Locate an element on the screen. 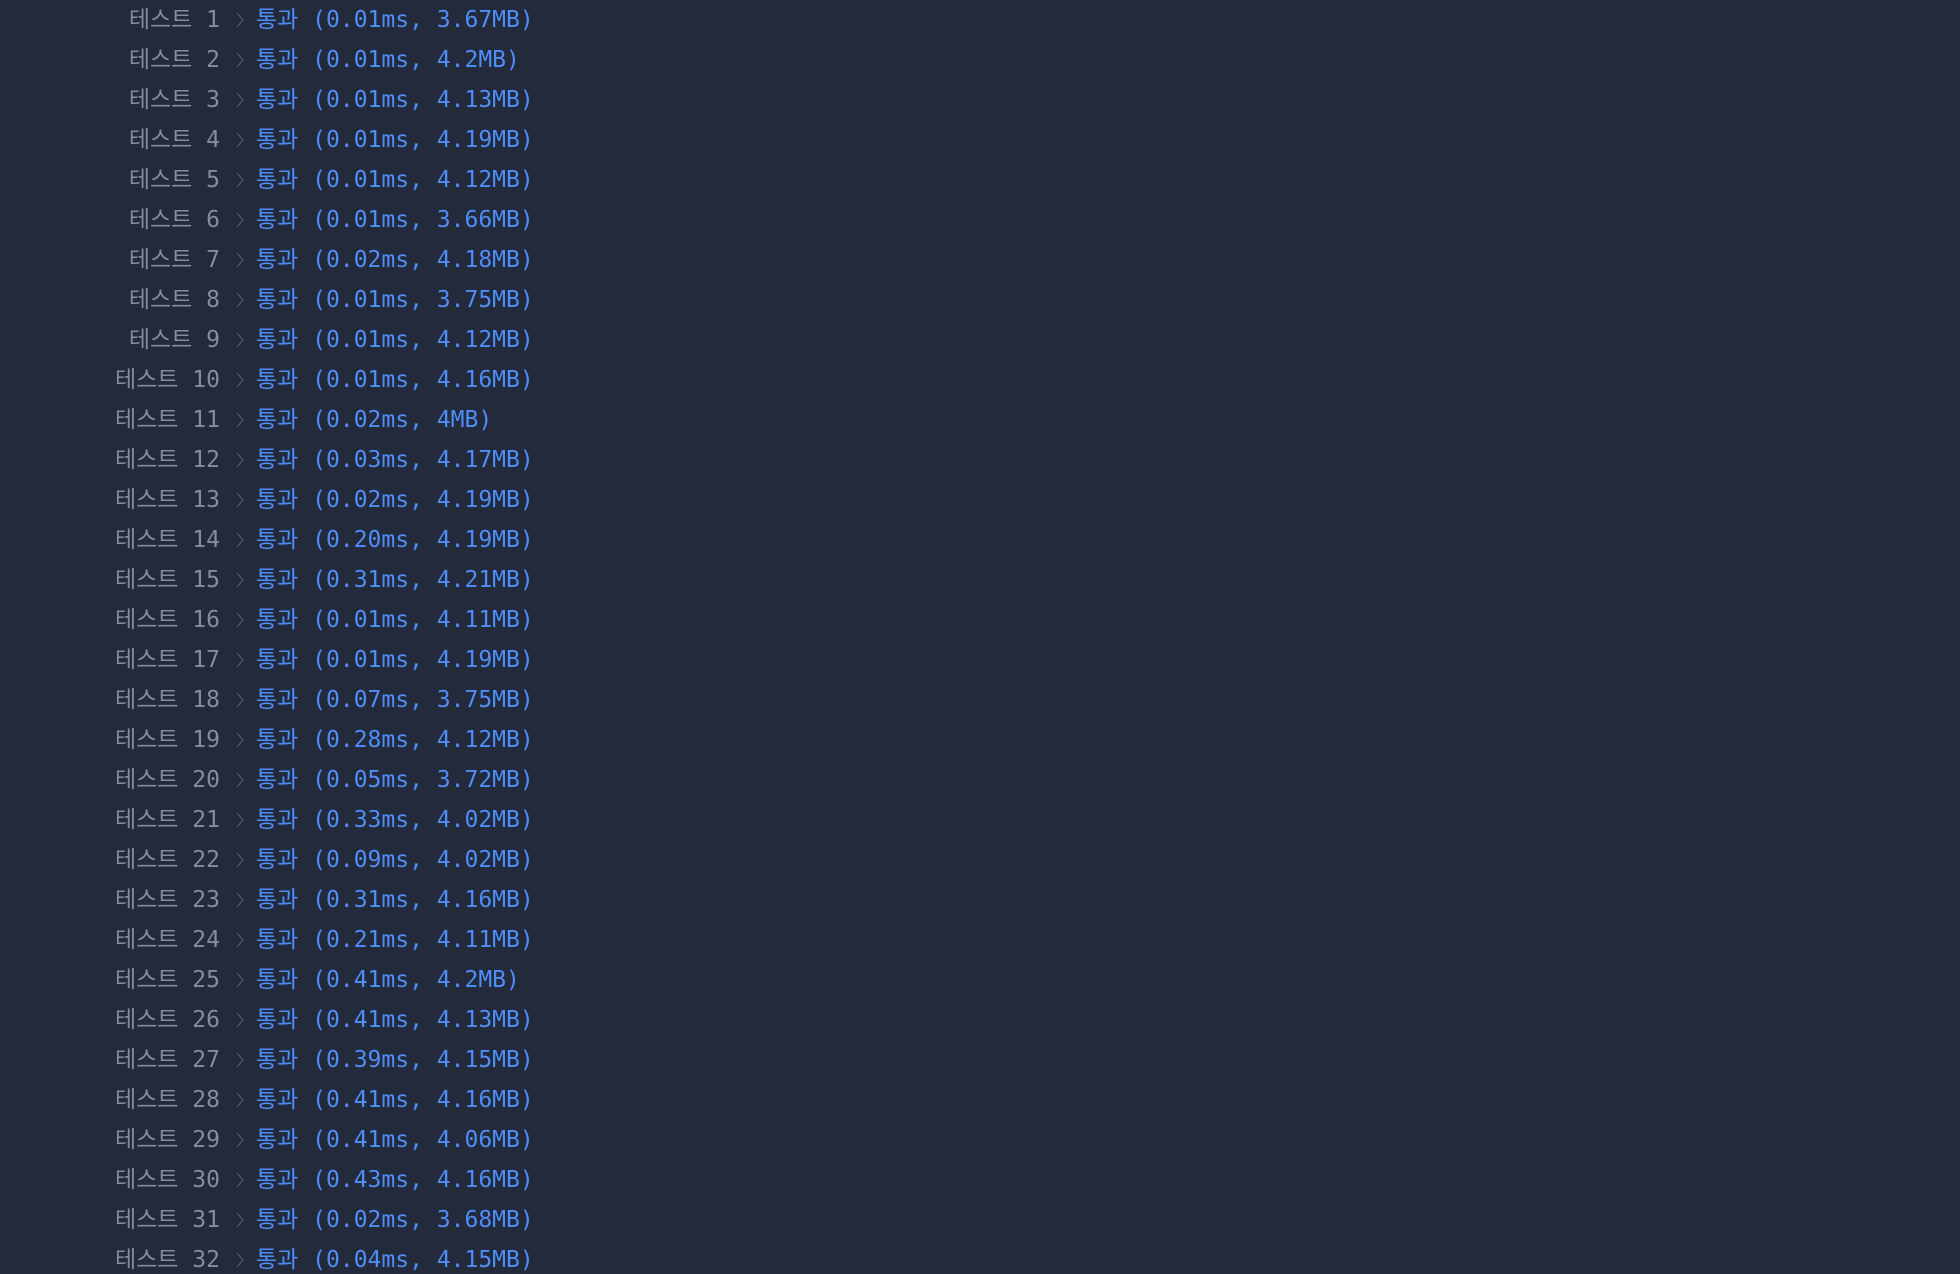  test-label: 테스트 10 is located at coordinates (167, 380).